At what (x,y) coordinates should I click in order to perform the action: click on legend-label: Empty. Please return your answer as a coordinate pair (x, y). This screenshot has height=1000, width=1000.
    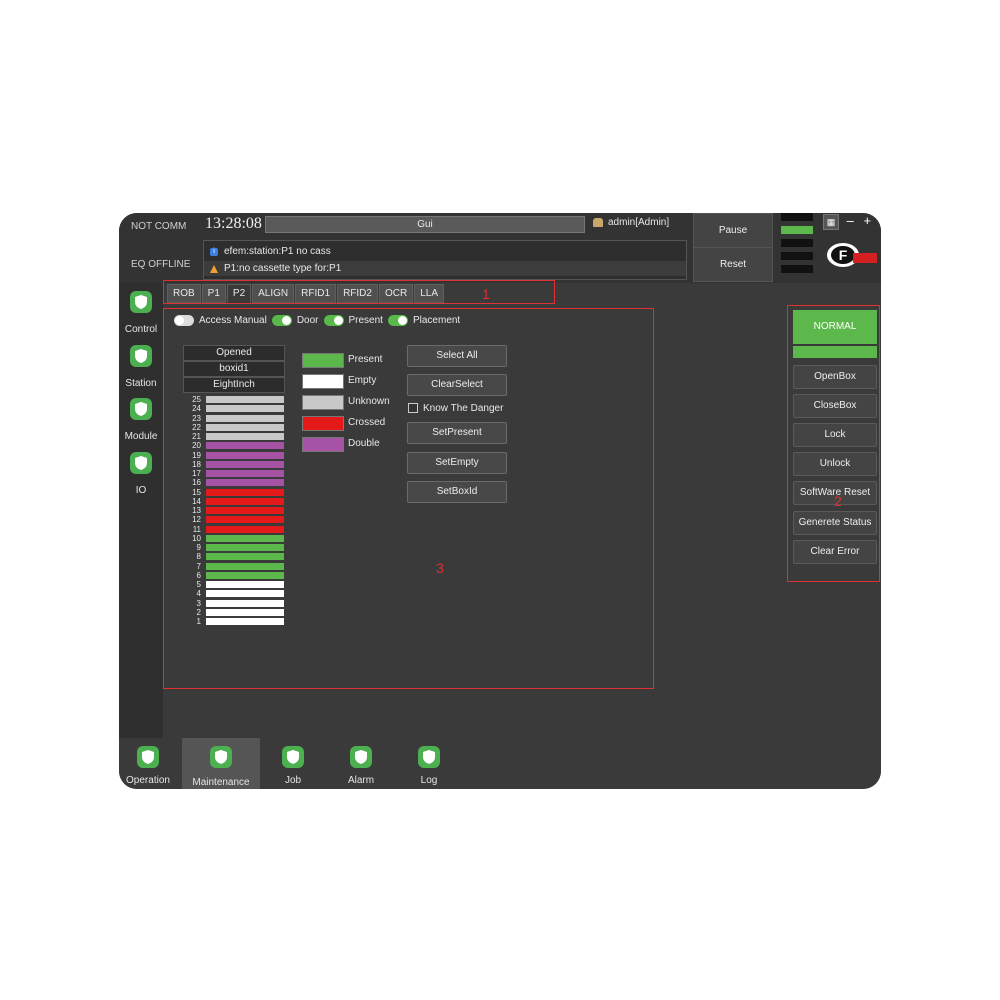
    Looking at the image, I should click on (362, 380).